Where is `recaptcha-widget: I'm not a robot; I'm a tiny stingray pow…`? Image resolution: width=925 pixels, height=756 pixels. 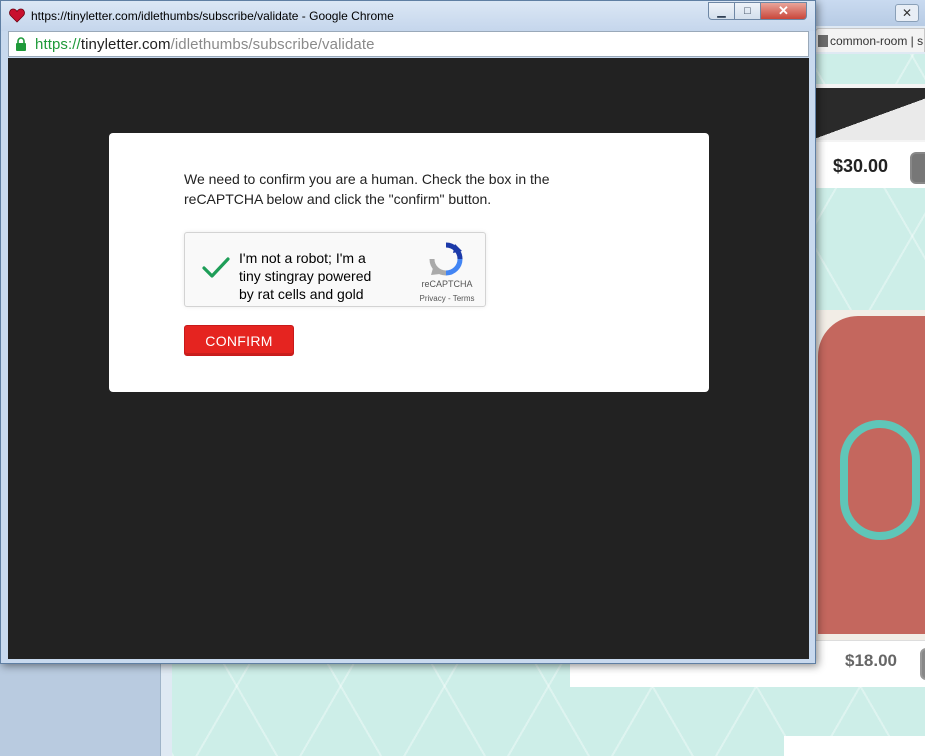
recaptcha-widget: I'm not a robot; I'm a tiny stingray pow… is located at coordinates (335, 269).